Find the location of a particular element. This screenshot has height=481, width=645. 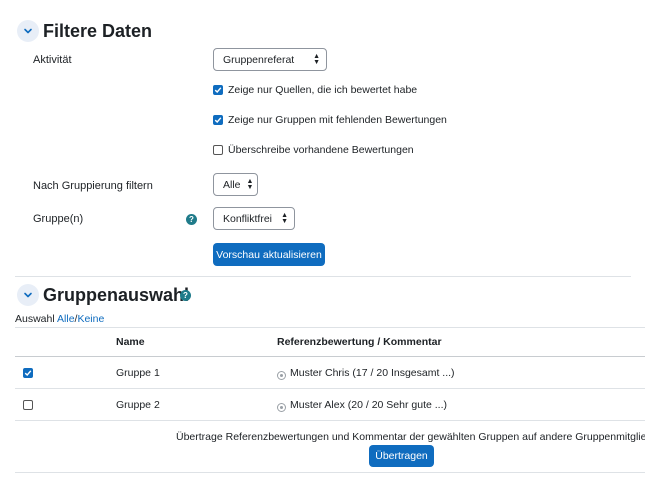

group-select-value: Konfliktfrei is located at coordinates (248, 218).